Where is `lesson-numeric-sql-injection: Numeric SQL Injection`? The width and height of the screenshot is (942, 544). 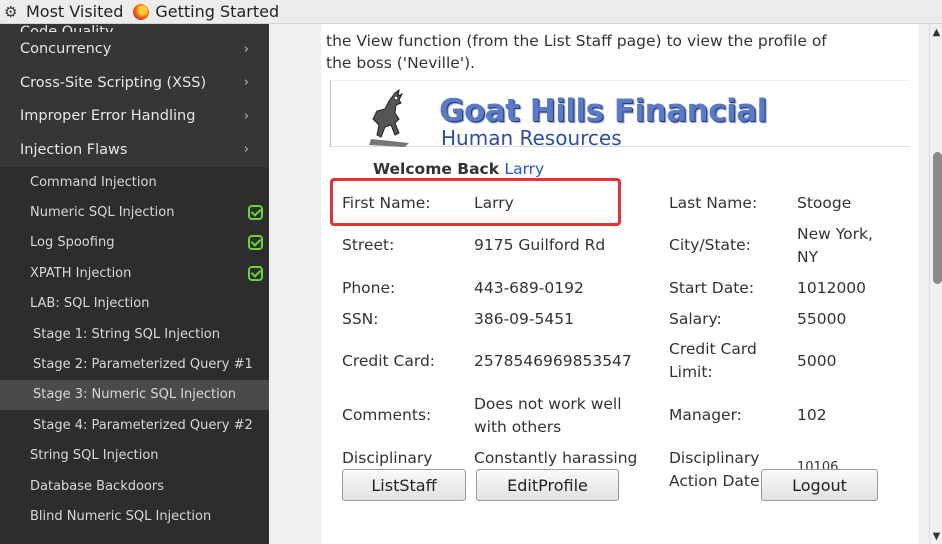
lesson-numeric-sql-injection: Numeric SQL Injection is located at coordinates (134, 212).